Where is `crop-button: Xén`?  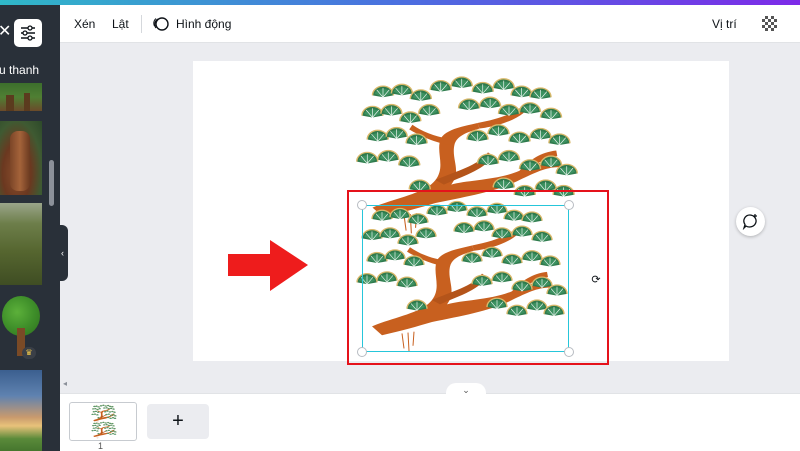 crop-button: Xén is located at coordinates (84, 24).